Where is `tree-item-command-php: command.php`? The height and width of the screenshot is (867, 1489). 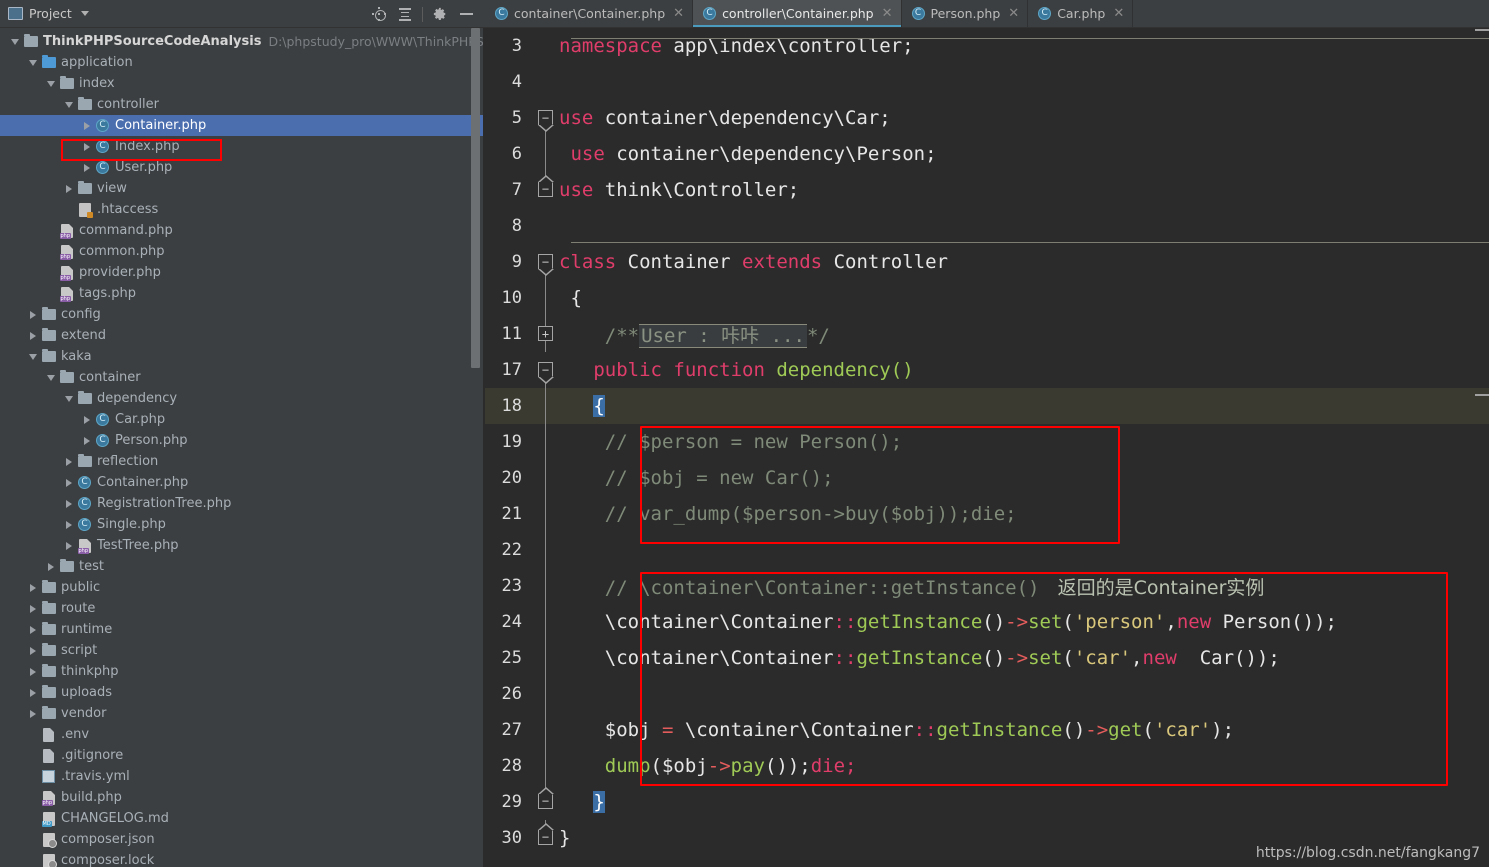
tree-item-command-php: command.php is located at coordinates (242, 230).